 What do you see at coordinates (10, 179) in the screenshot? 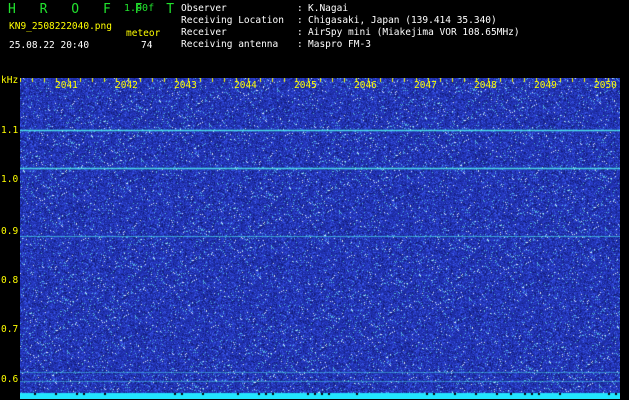
I see `y-tick-label: 1.0` at bounding box center [10, 179].